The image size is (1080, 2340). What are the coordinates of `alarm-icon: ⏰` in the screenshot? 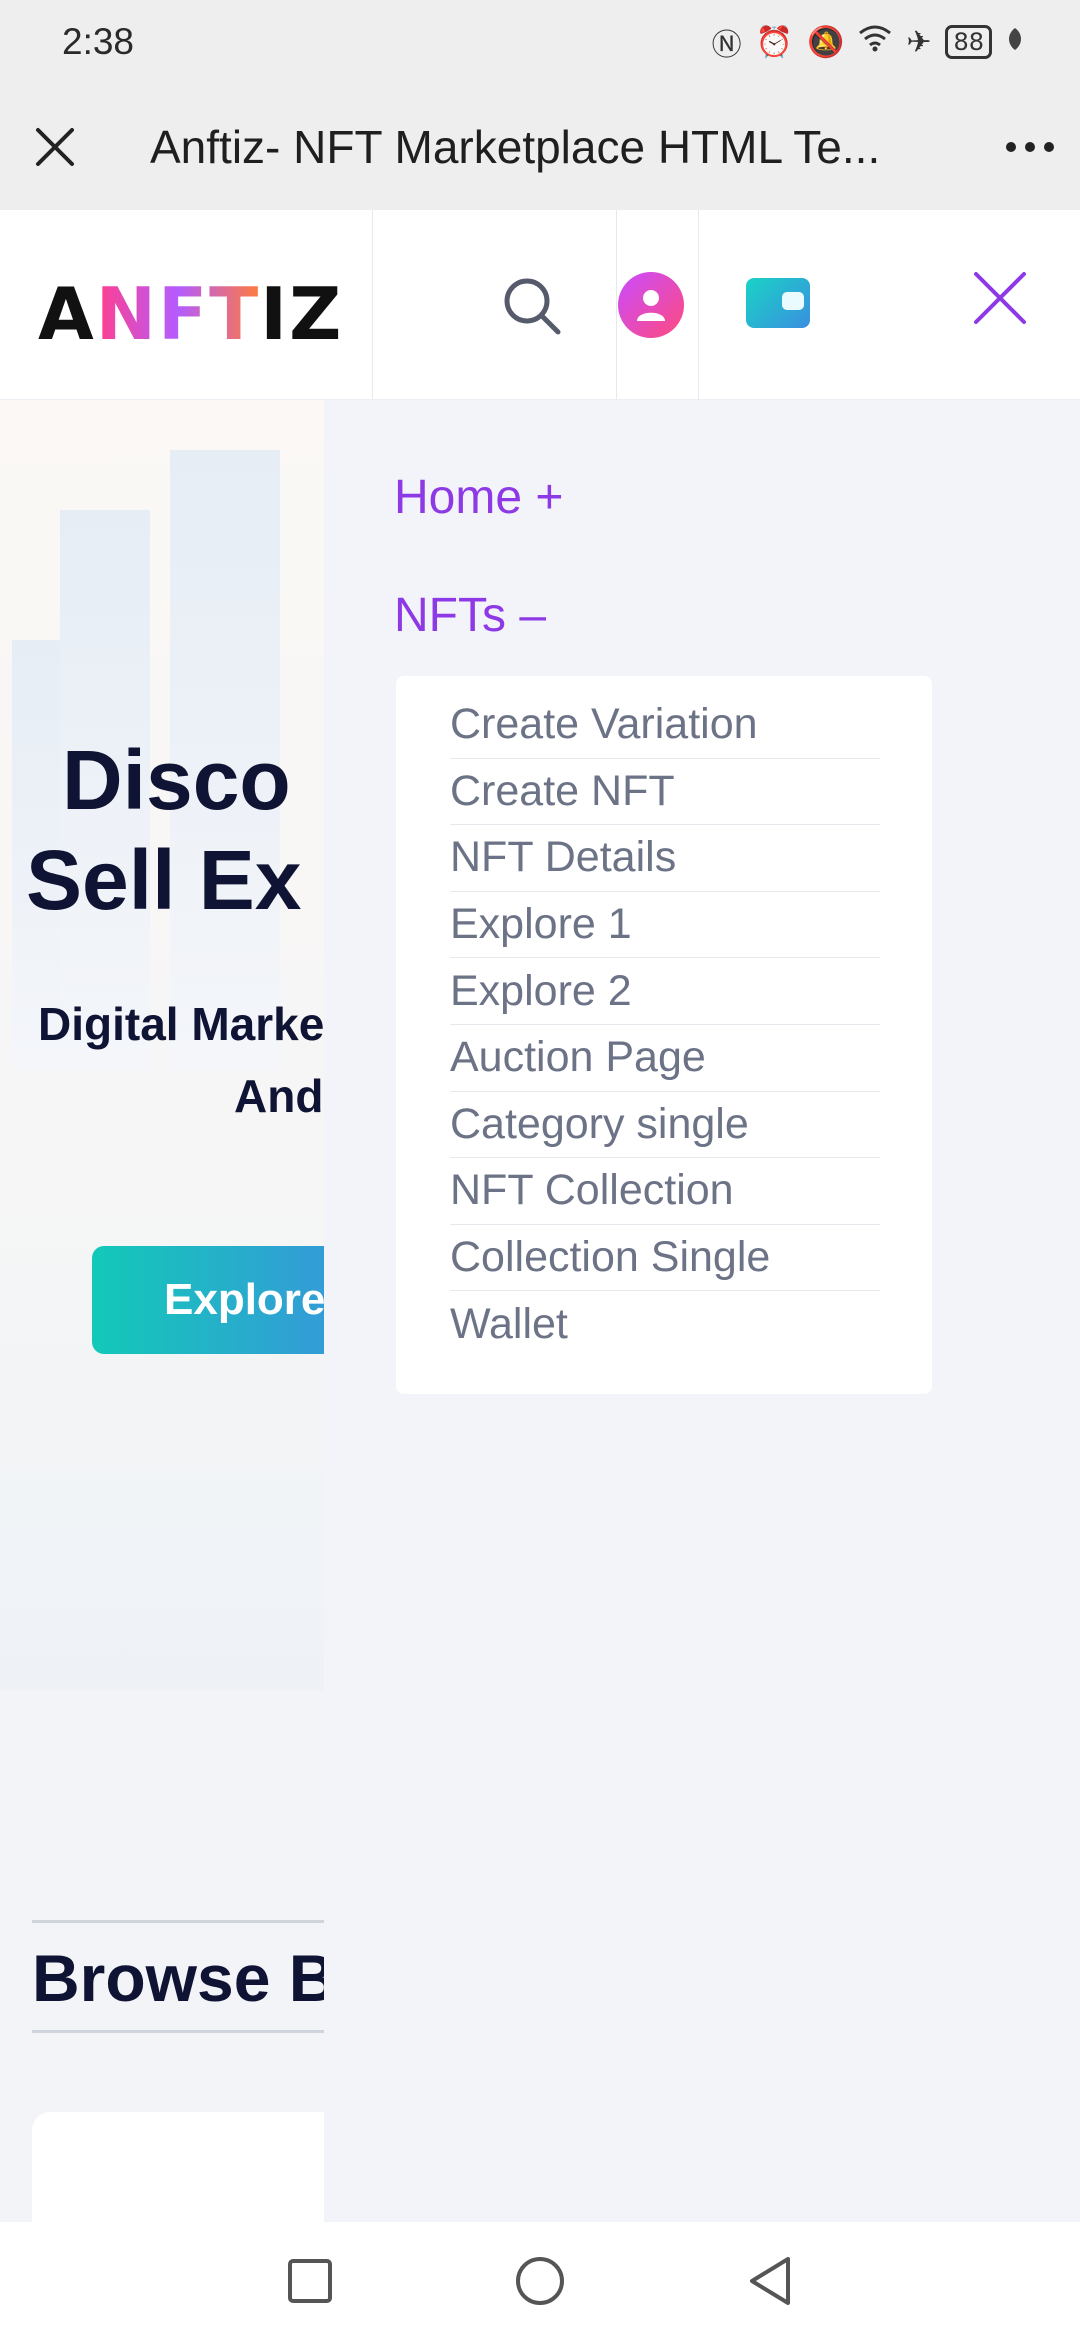 It's located at (774, 42).